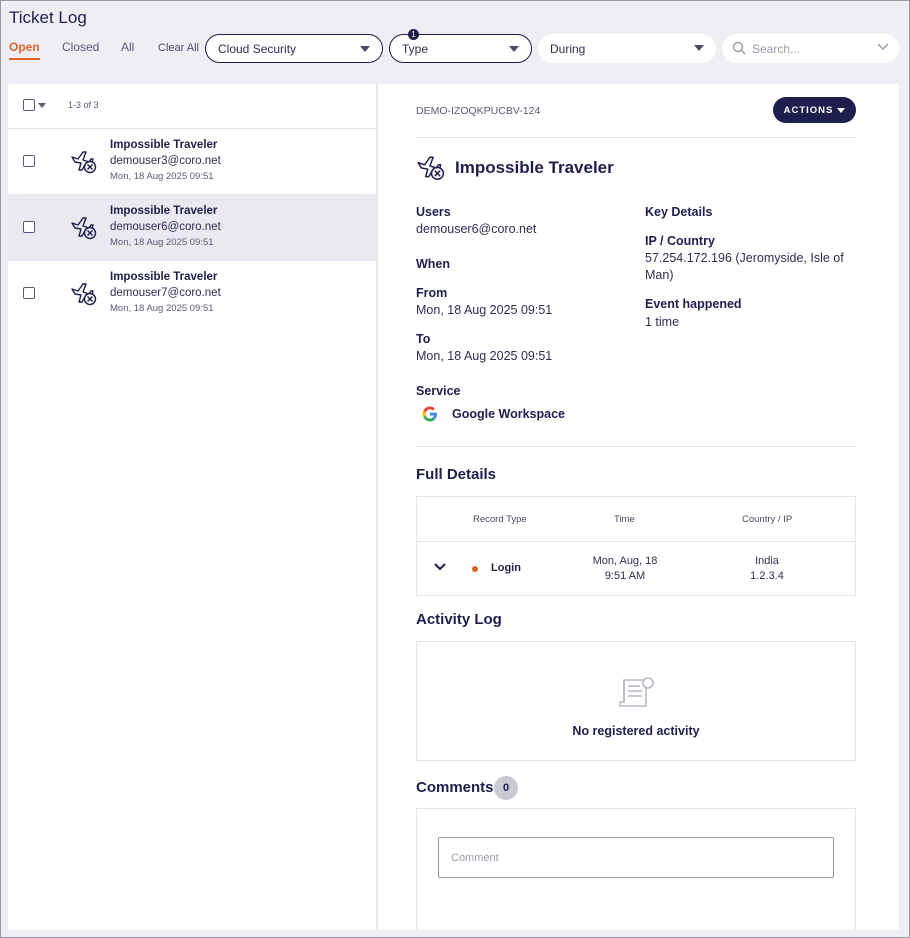 Image resolution: width=910 pixels, height=938 pixels. I want to click on period-filter-value: During, so click(568, 48).